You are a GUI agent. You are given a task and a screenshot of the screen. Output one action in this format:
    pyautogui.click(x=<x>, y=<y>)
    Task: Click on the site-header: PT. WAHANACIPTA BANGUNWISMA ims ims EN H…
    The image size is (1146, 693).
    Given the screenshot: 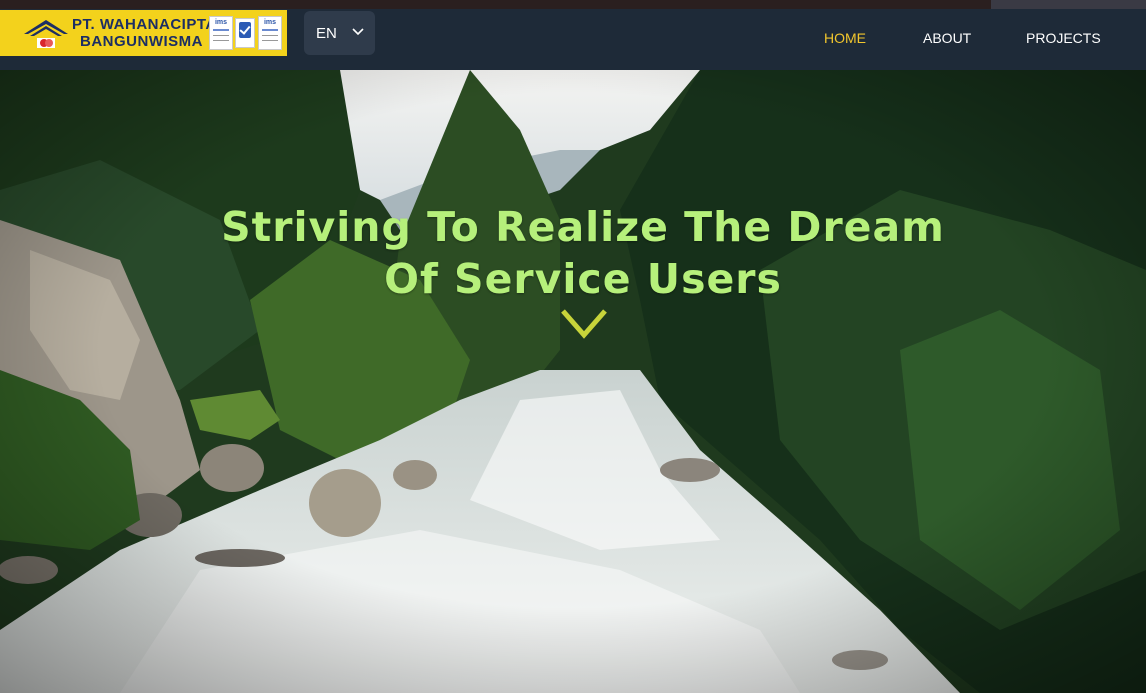 What is the action you would take?
    pyautogui.click(x=573, y=39)
    